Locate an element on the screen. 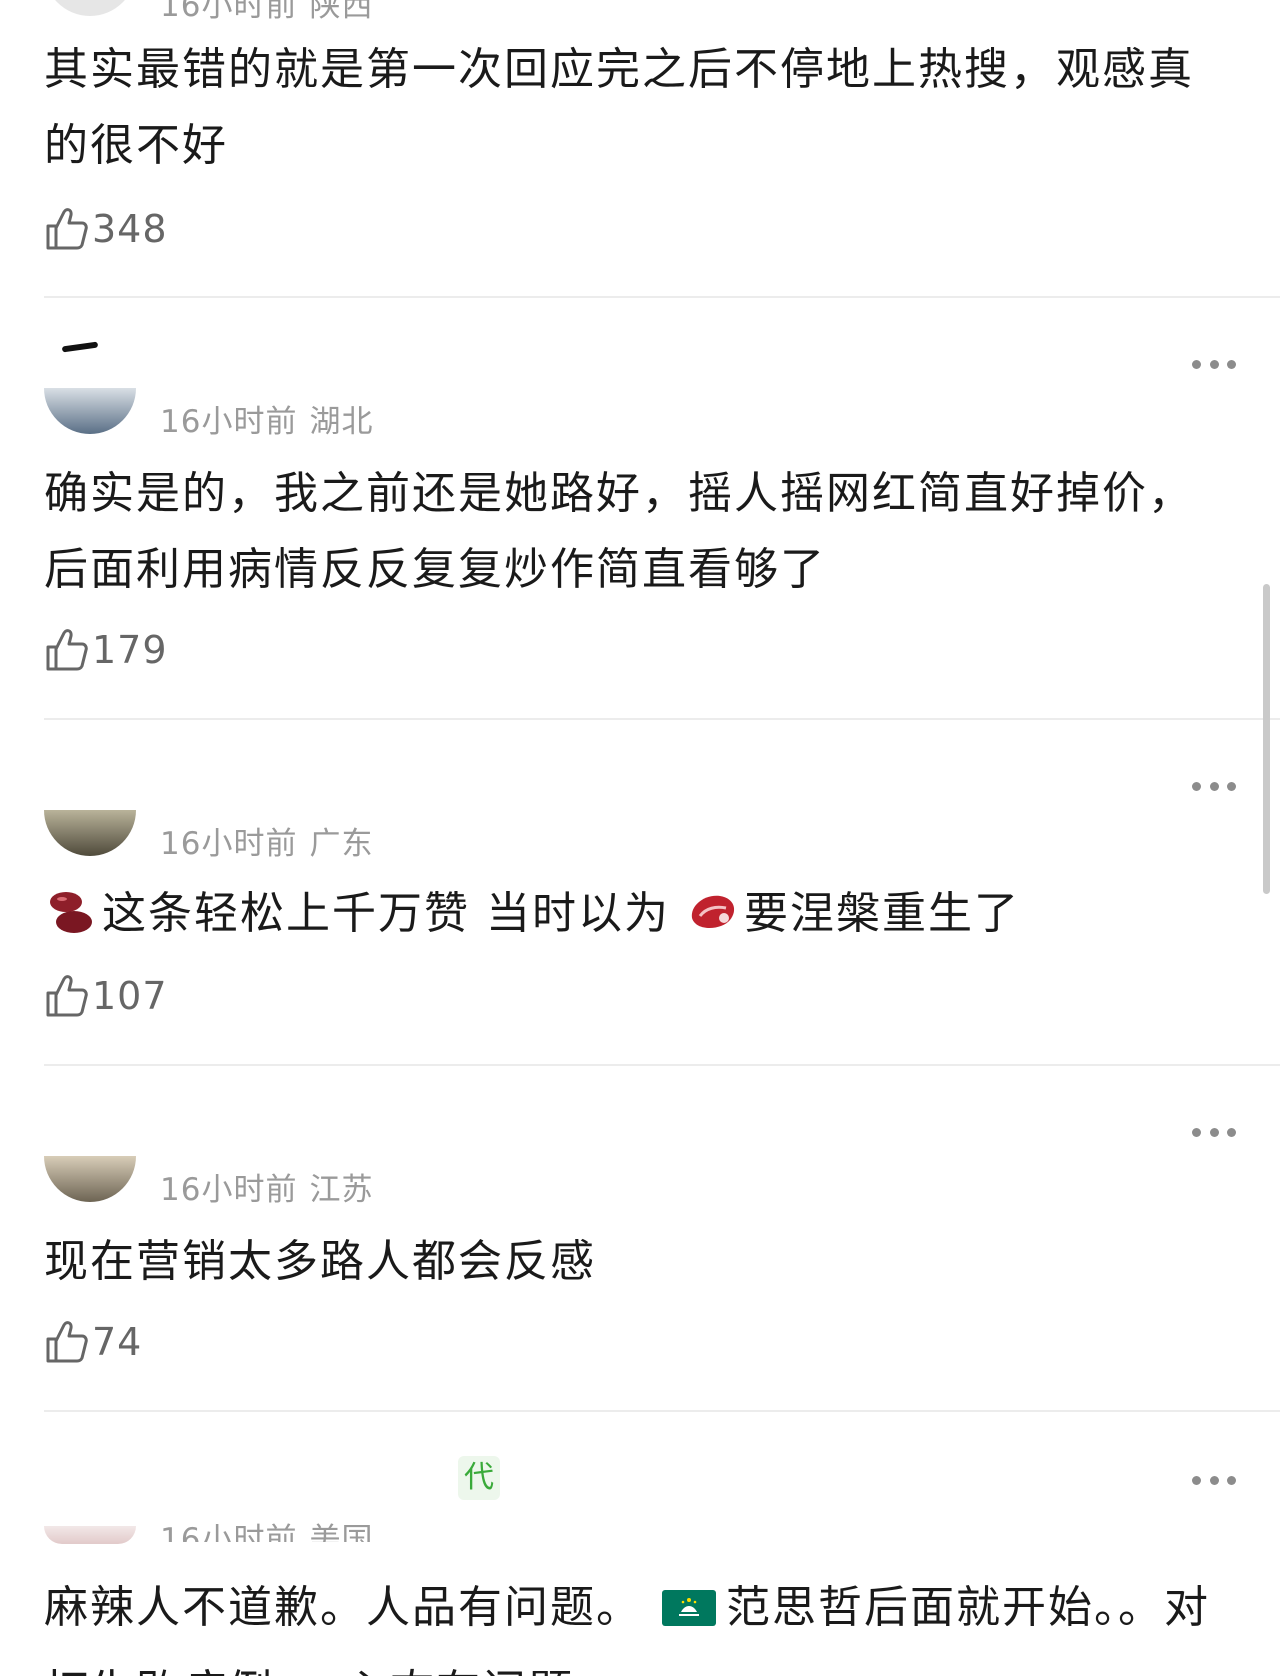  like-count: 179 is located at coordinates (130, 650).